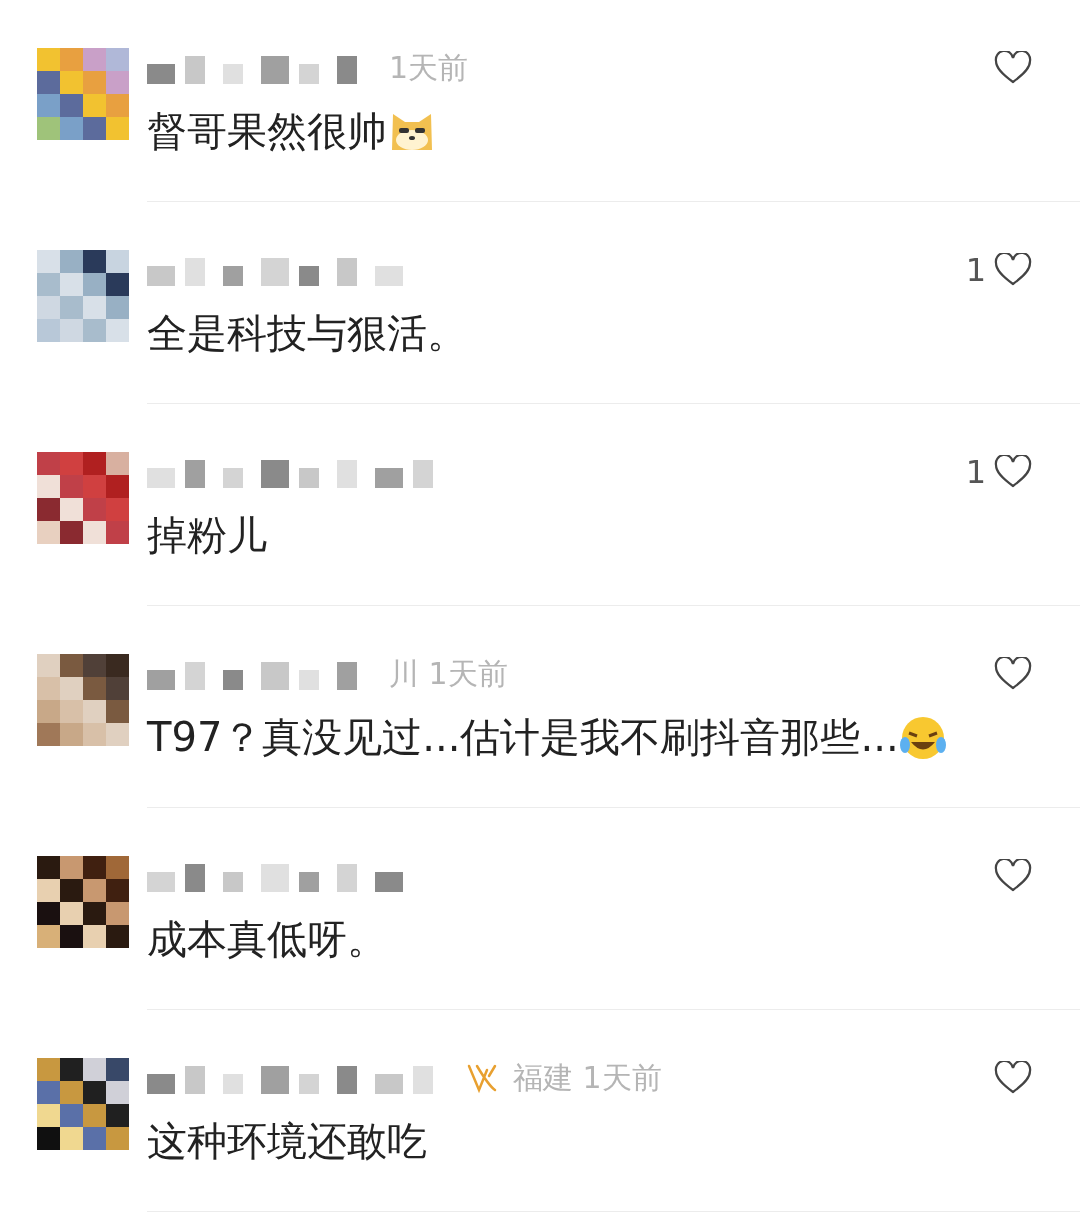 The image size is (1080, 1223). What do you see at coordinates (307, 333) in the screenshot?
I see `comment-text: 全是科技与狠活。` at bounding box center [307, 333].